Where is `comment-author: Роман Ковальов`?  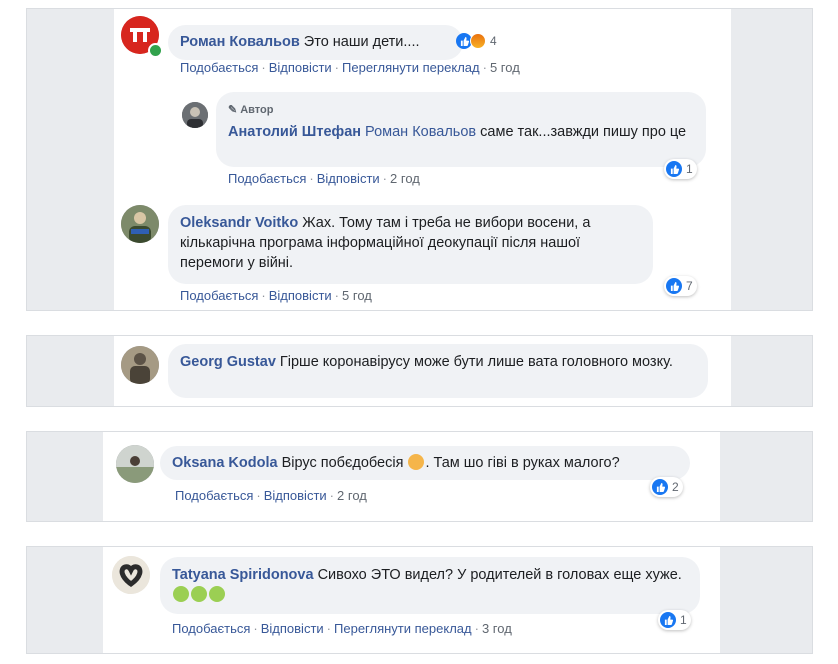
comment-author: Роман Ковальов is located at coordinates (240, 42).